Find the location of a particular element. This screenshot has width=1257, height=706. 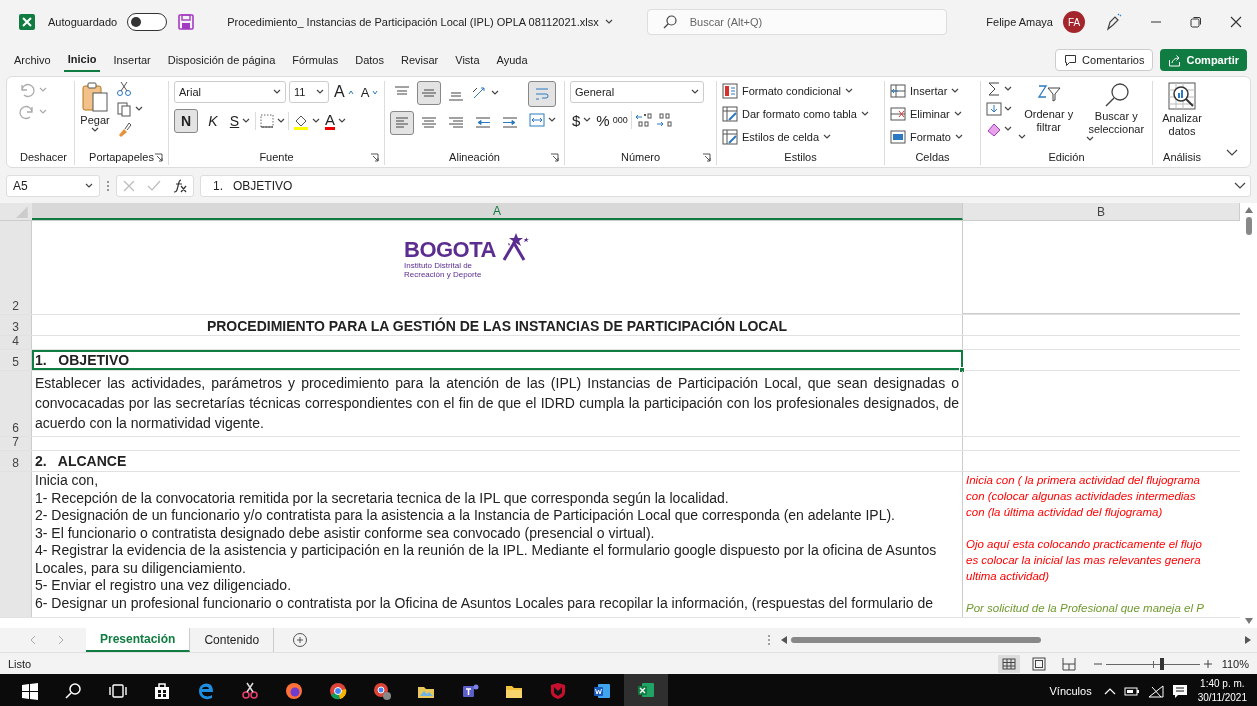

column-header: A is located at coordinates (497, 211).